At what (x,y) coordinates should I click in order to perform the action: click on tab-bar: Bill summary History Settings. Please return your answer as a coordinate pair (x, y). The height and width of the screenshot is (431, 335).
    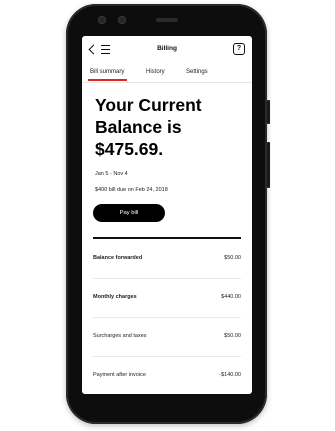
    Looking at the image, I should click on (167, 74).